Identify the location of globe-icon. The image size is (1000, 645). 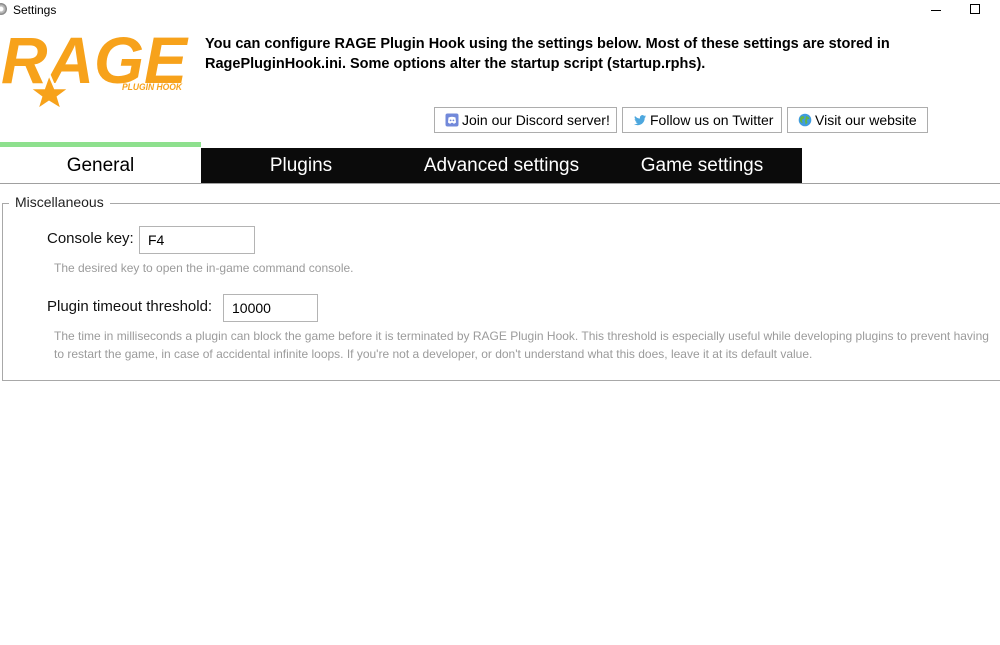
(805, 120).